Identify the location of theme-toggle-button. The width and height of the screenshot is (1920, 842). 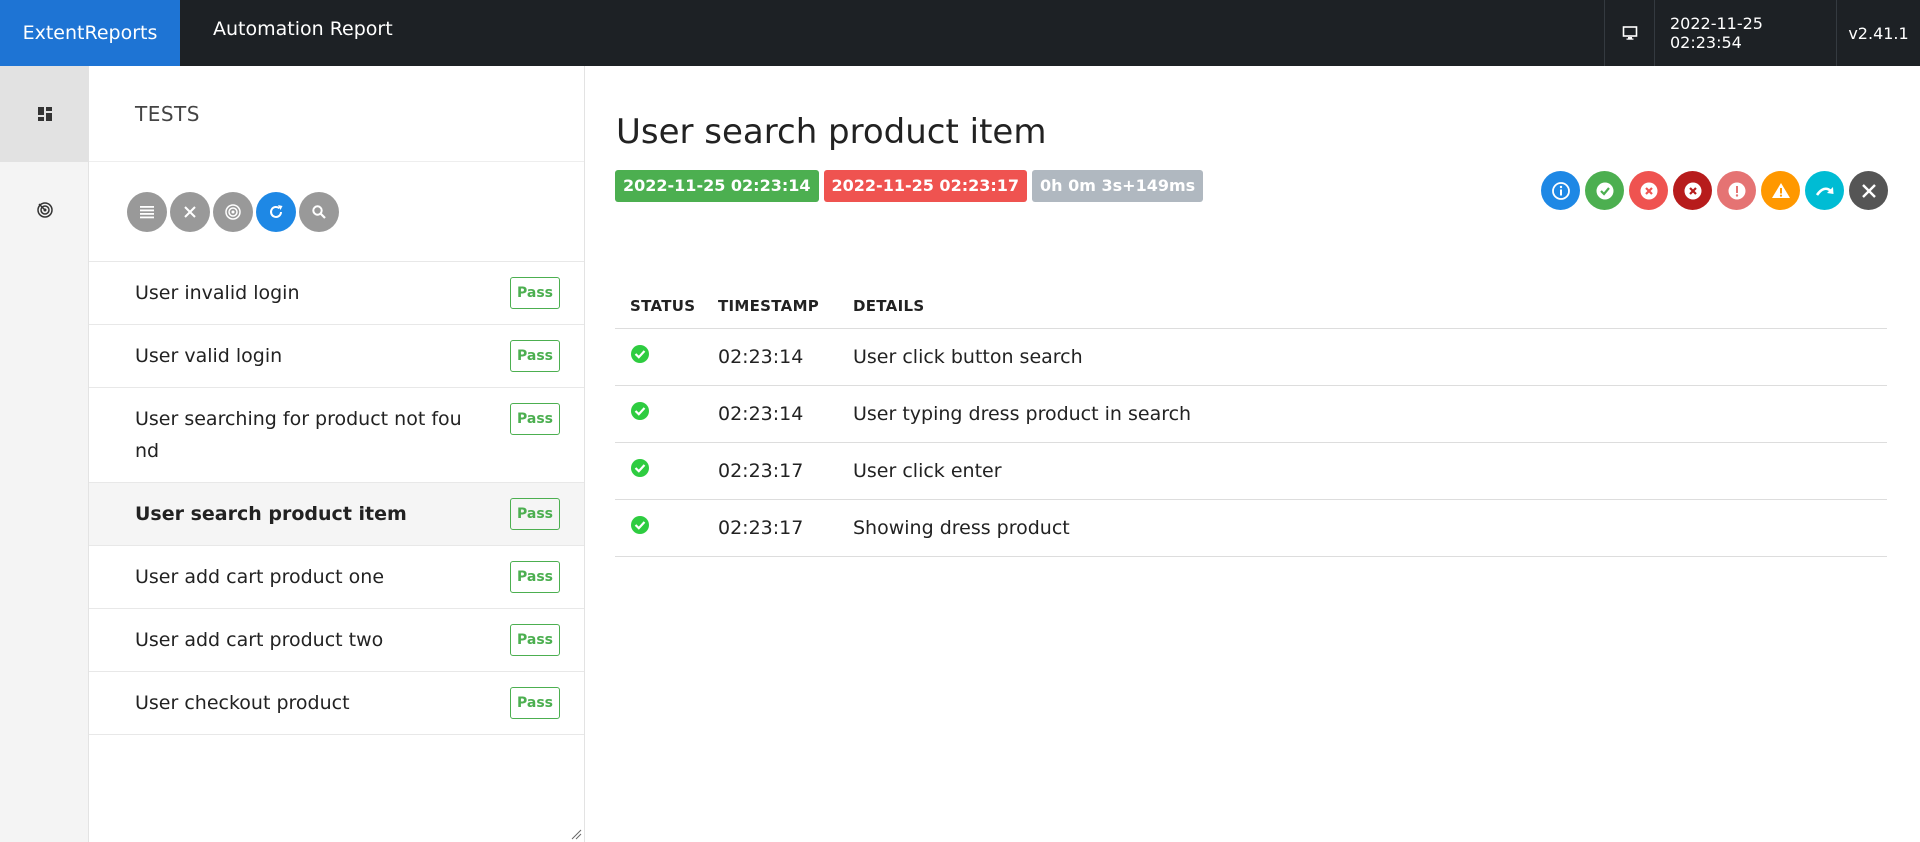
(1629, 33).